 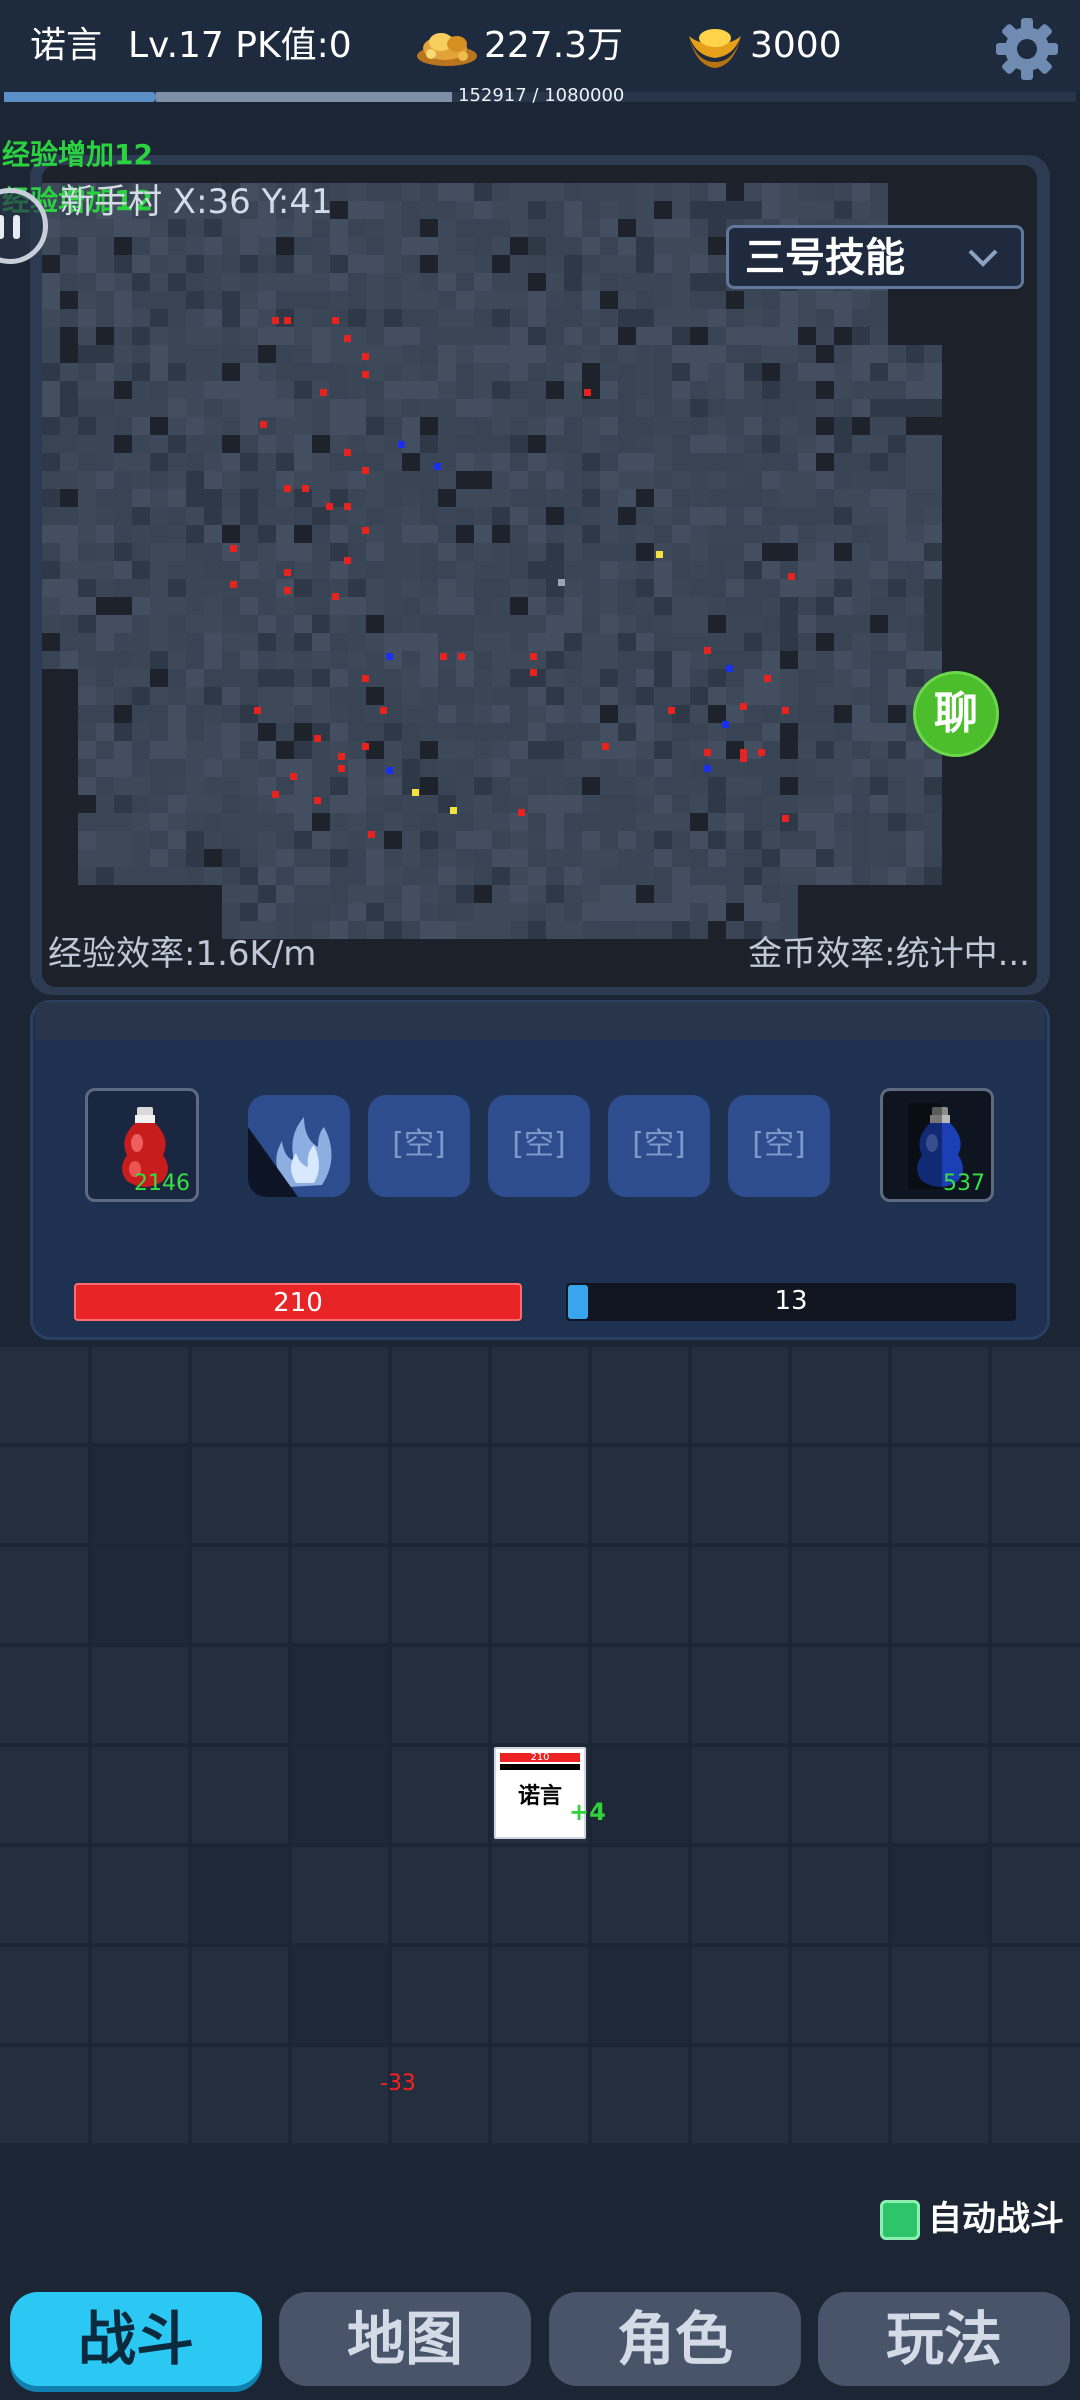 What do you see at coordinates (419, 1146) in the screenshot?
I see `skill-slot-2: [空]` at bounding box center [419, 1146].